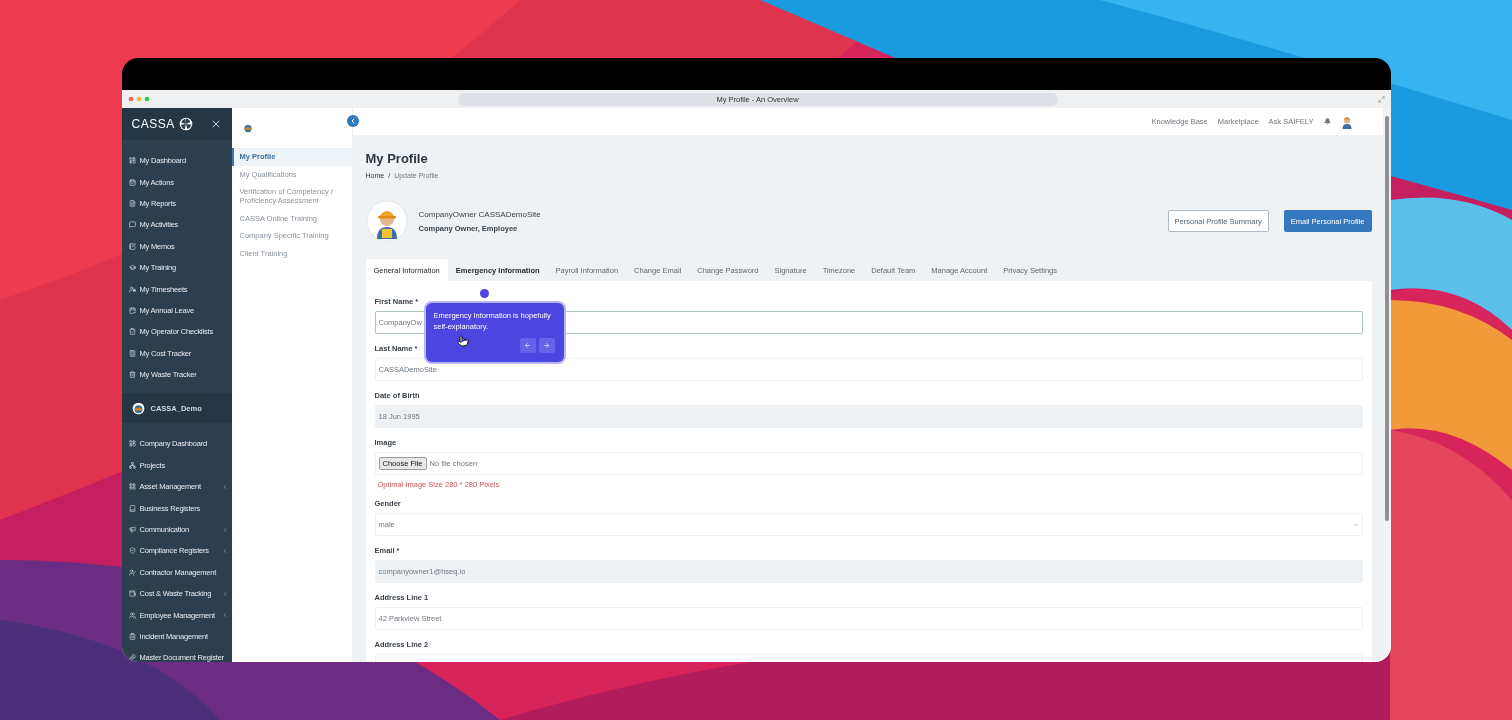  What do you see at coordinates (132, 332) in the screenshot?
I see `clipboard-check-icon` at bounding box center [132, 332].